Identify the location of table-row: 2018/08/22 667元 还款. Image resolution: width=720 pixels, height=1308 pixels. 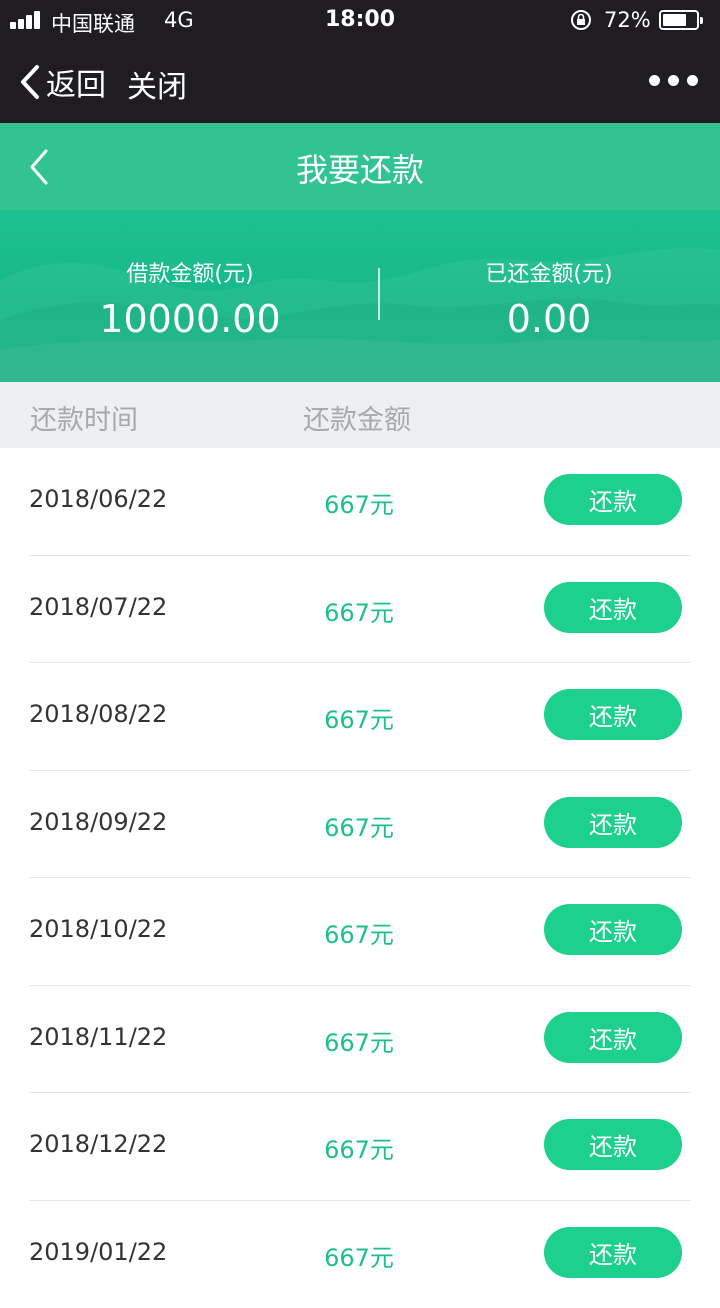
(360, 717).